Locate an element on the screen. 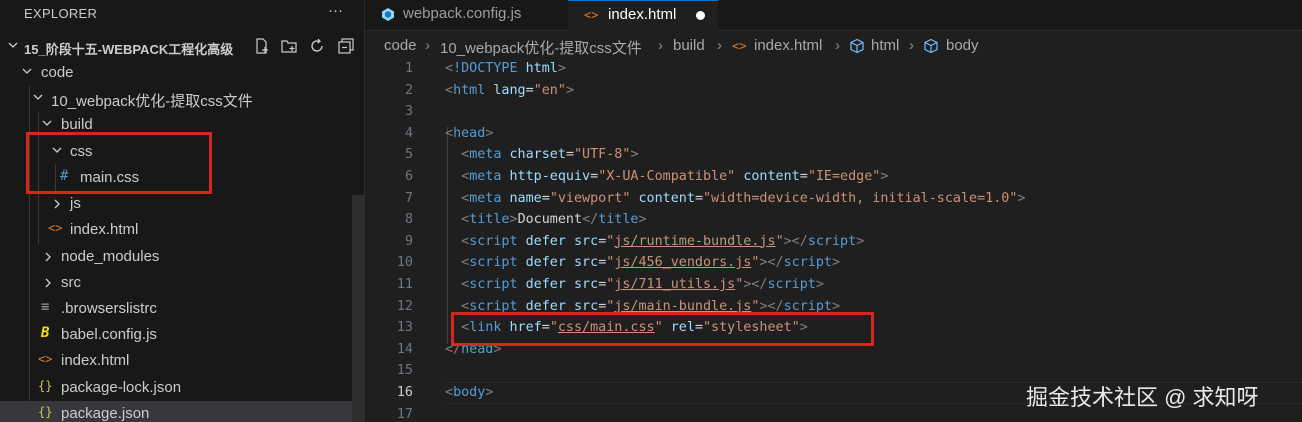 The height and width of the screenshot is (422, 1302). code-line: 8 <title>Document</title> is located at coordinates (833, 220).